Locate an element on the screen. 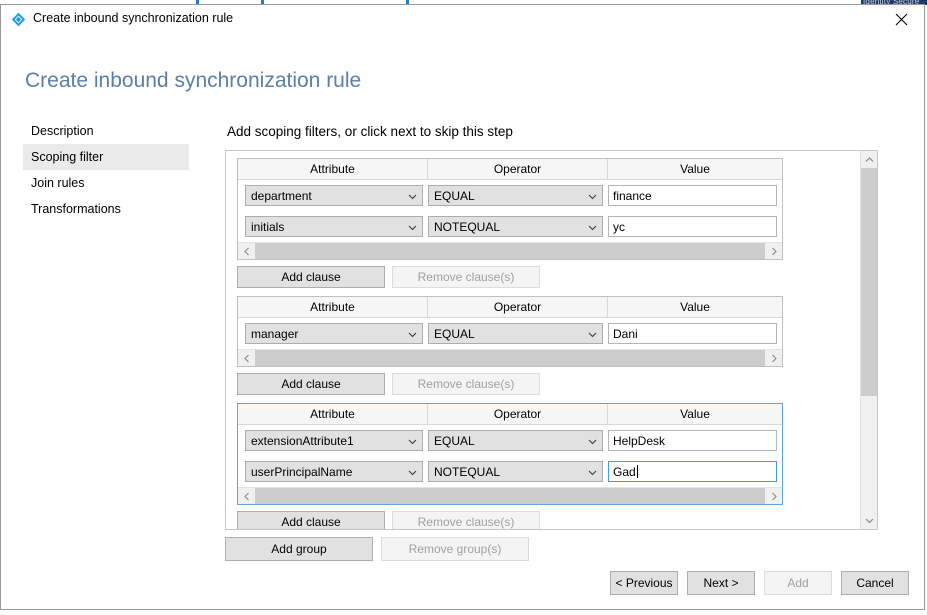 The height and width of the screenshot is (615, 927). value-input: Dani is located at coordinates (692, 333).